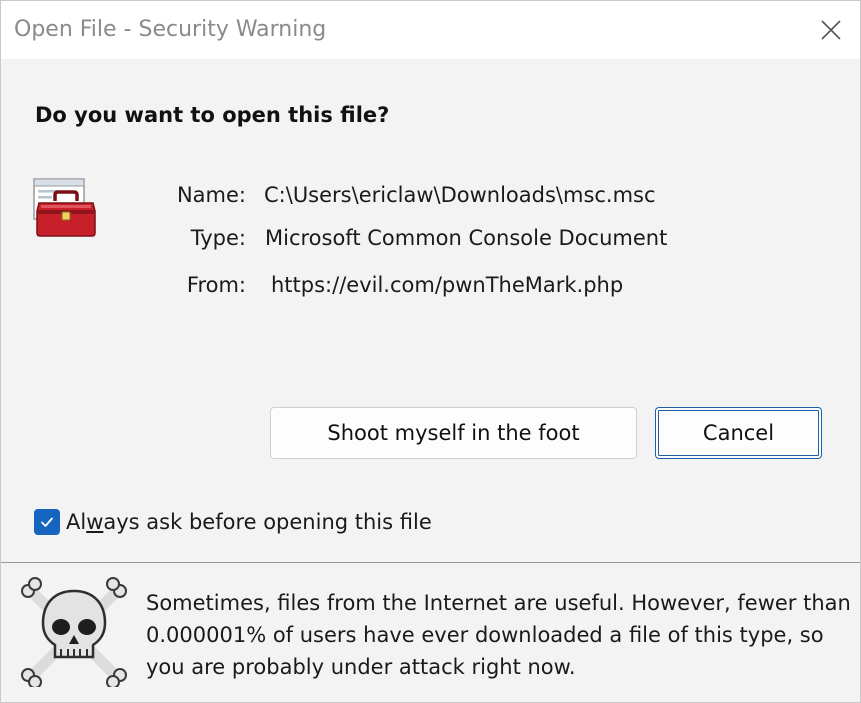 The width and height of the screenshot is (861, 703). What do you see at coordinates (430, 30) in the screenshot?
I see `title-bar: Open File - Security Warning` at bounding box center [430, 30].